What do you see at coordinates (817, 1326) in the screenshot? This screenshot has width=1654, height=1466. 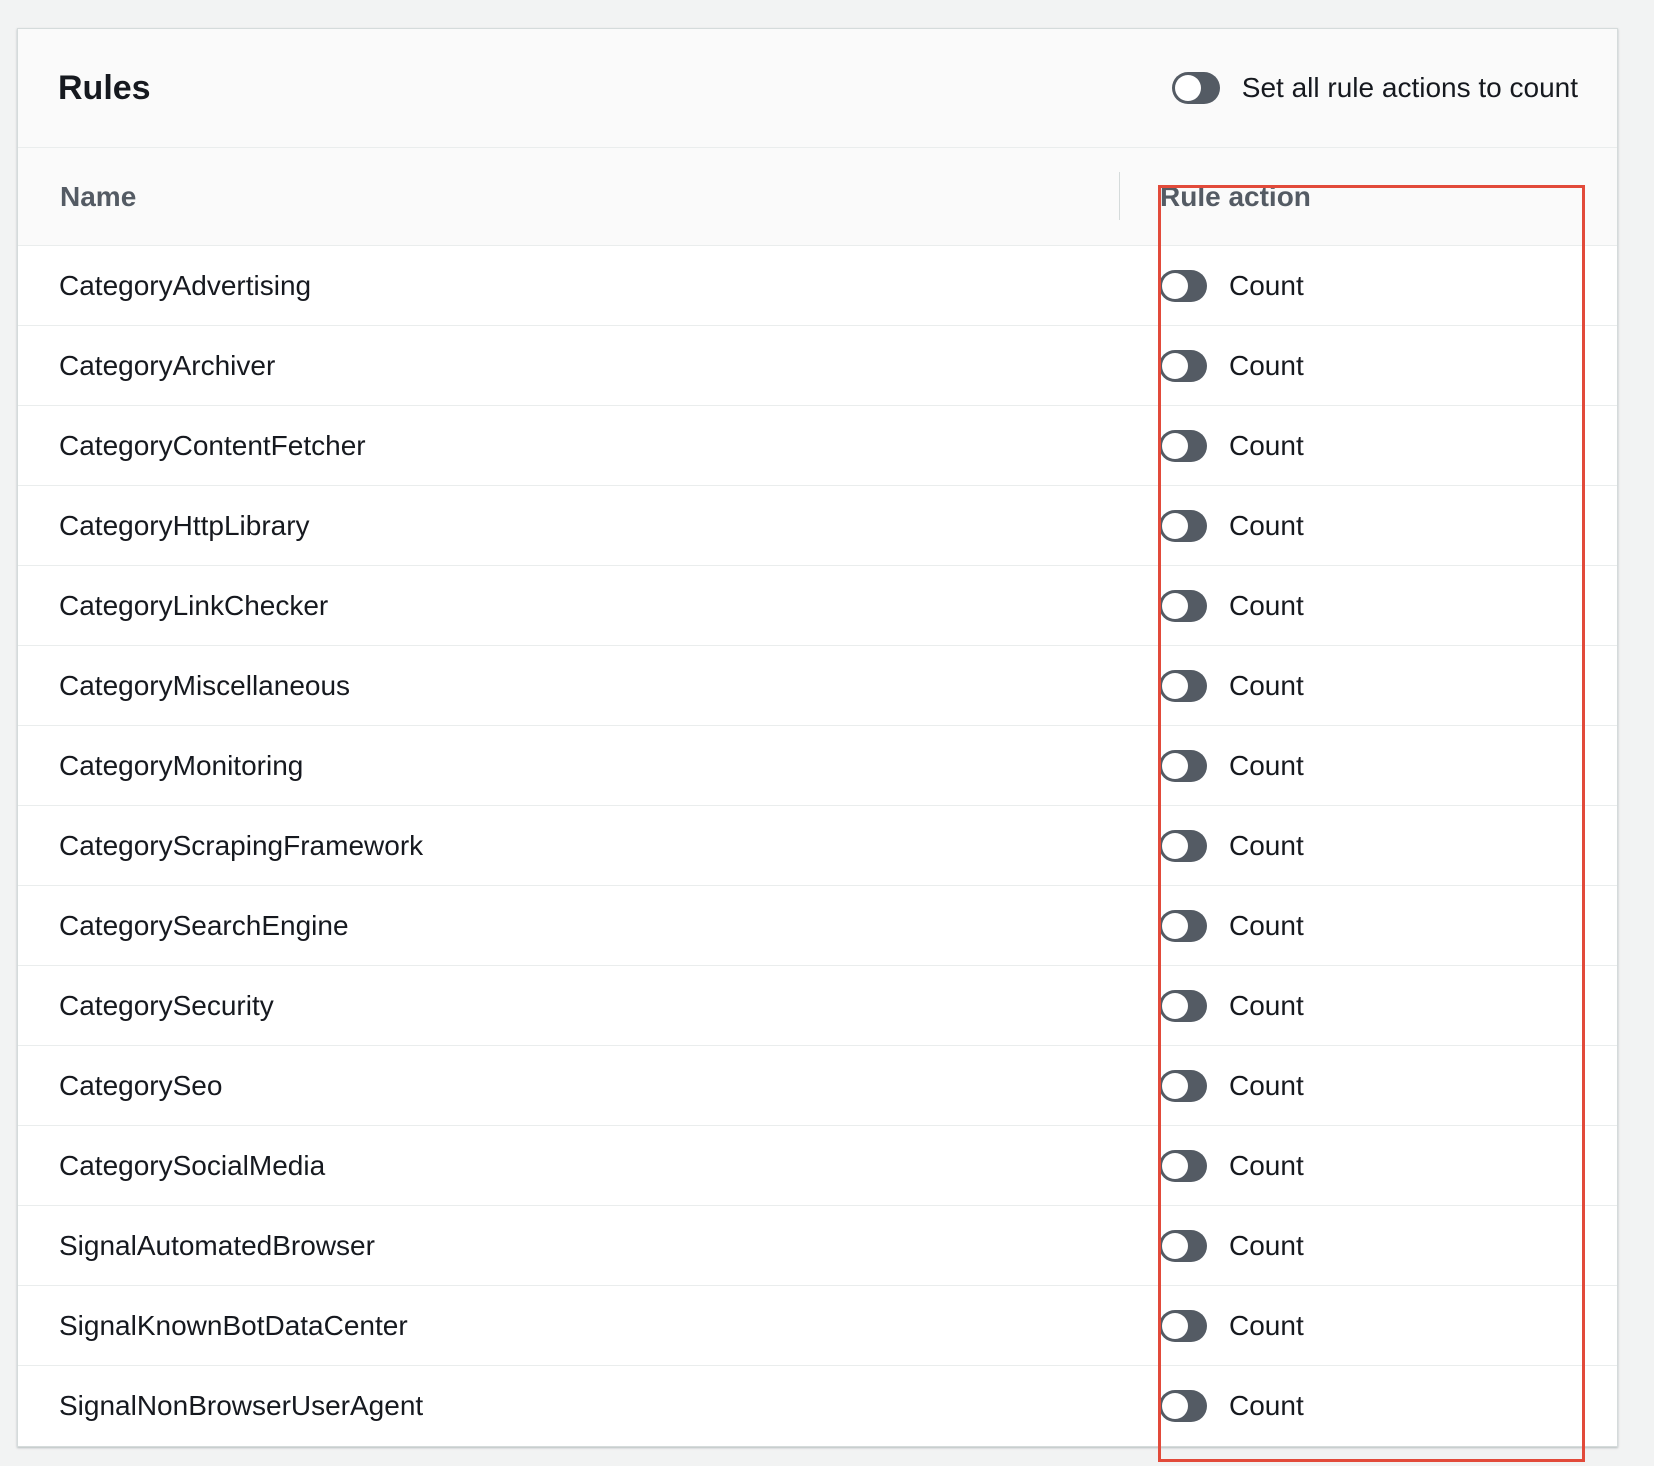 I see `table-row: SignalKnownBotDataCenter Count` at bounding box center [817, 1326].